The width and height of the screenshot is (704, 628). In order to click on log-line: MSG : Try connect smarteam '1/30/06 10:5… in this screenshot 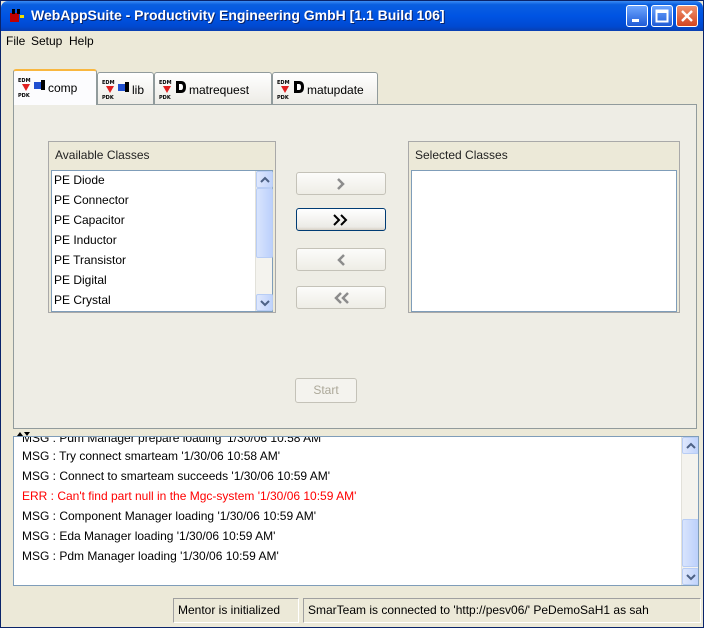, I will do `click(151, 456)`.